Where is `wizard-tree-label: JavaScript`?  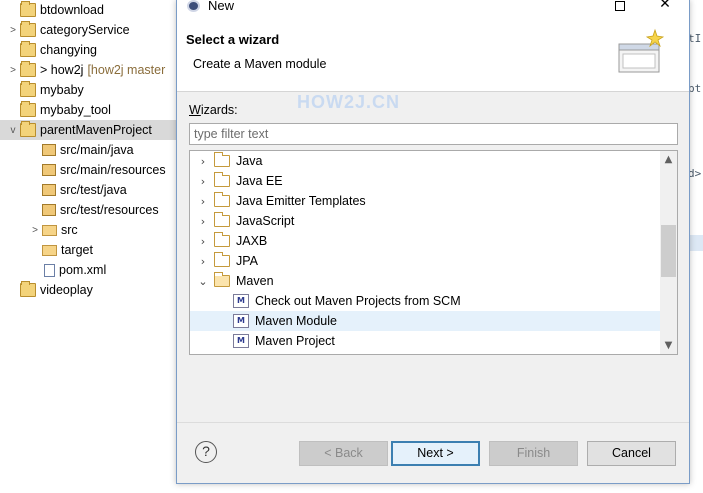
wizard-tree-label: JavaScript is located at coordinates (265, 221).